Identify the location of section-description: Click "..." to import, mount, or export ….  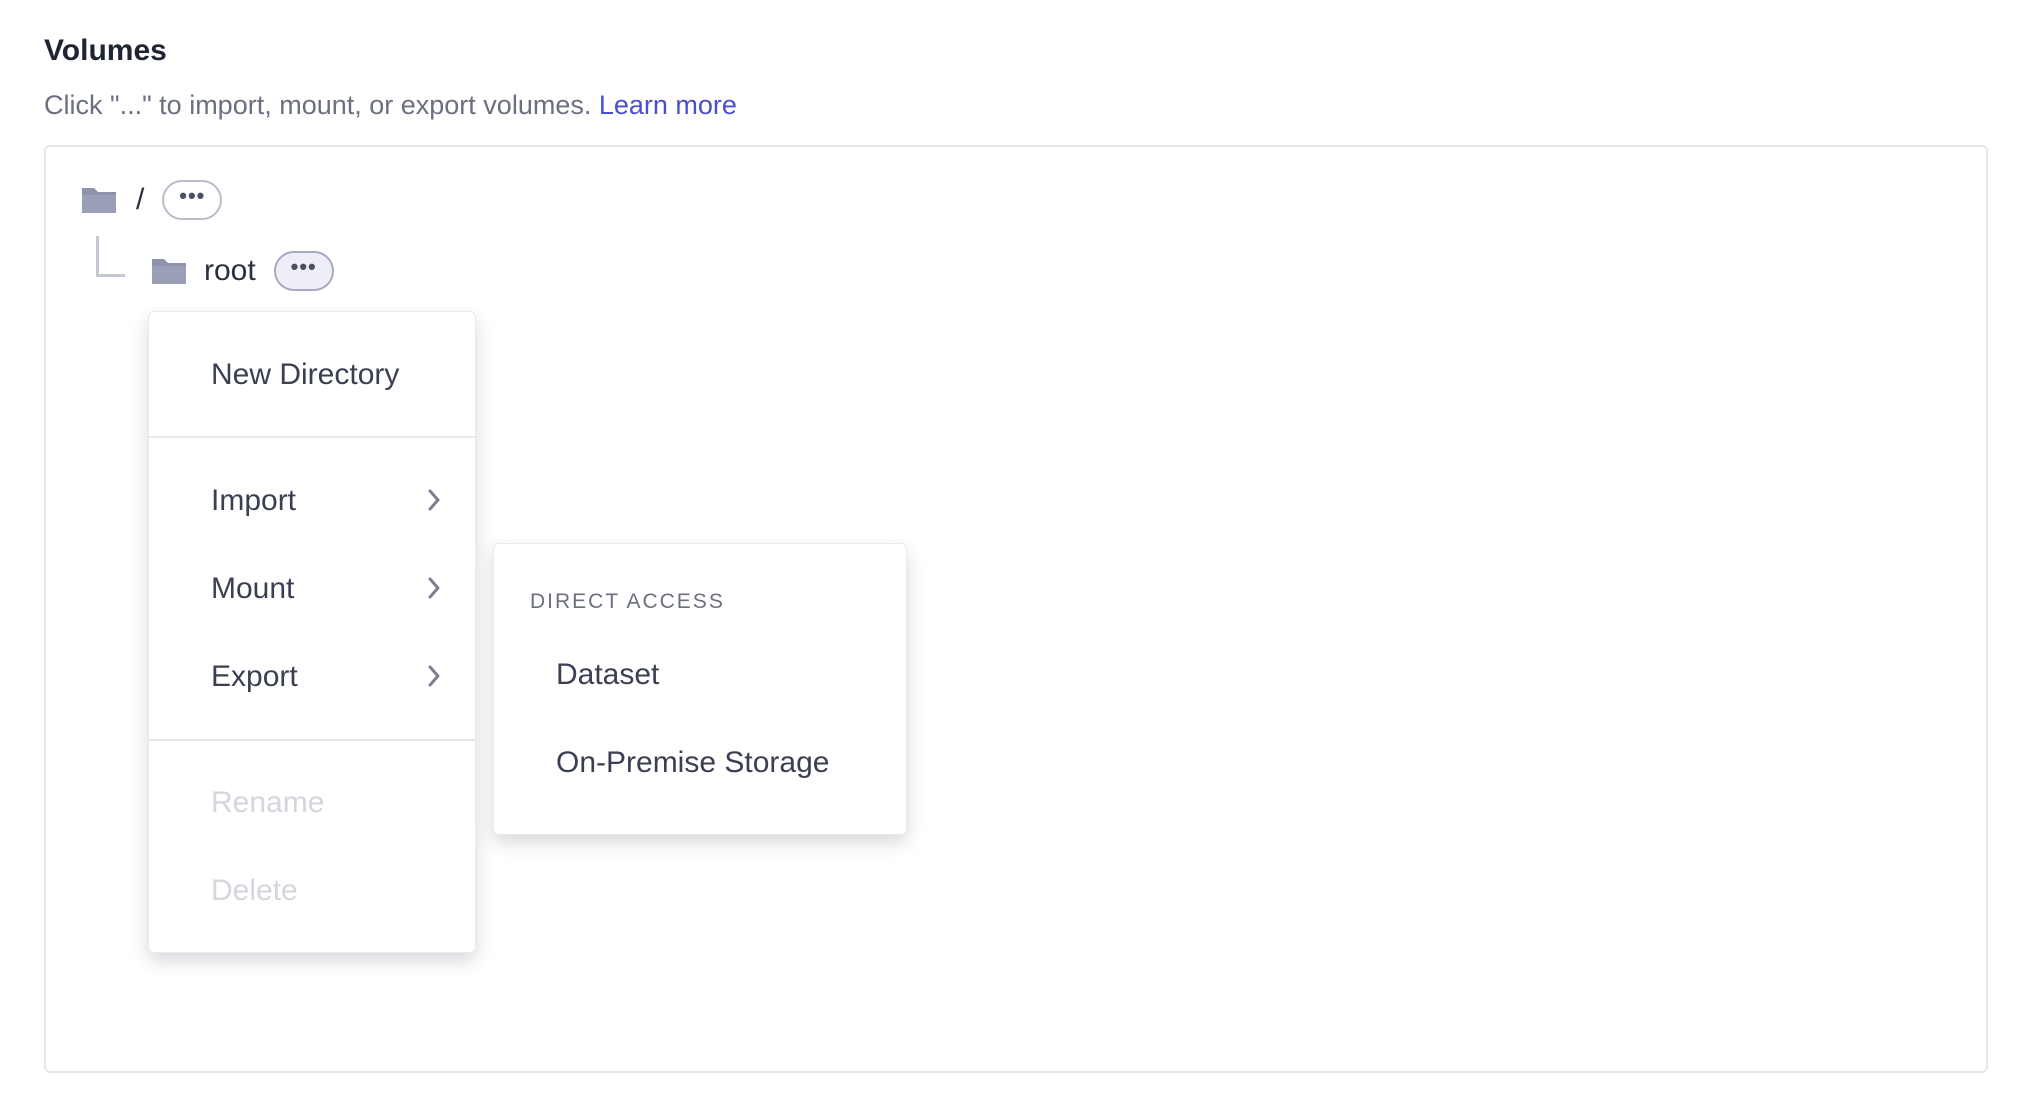
(390, 105).